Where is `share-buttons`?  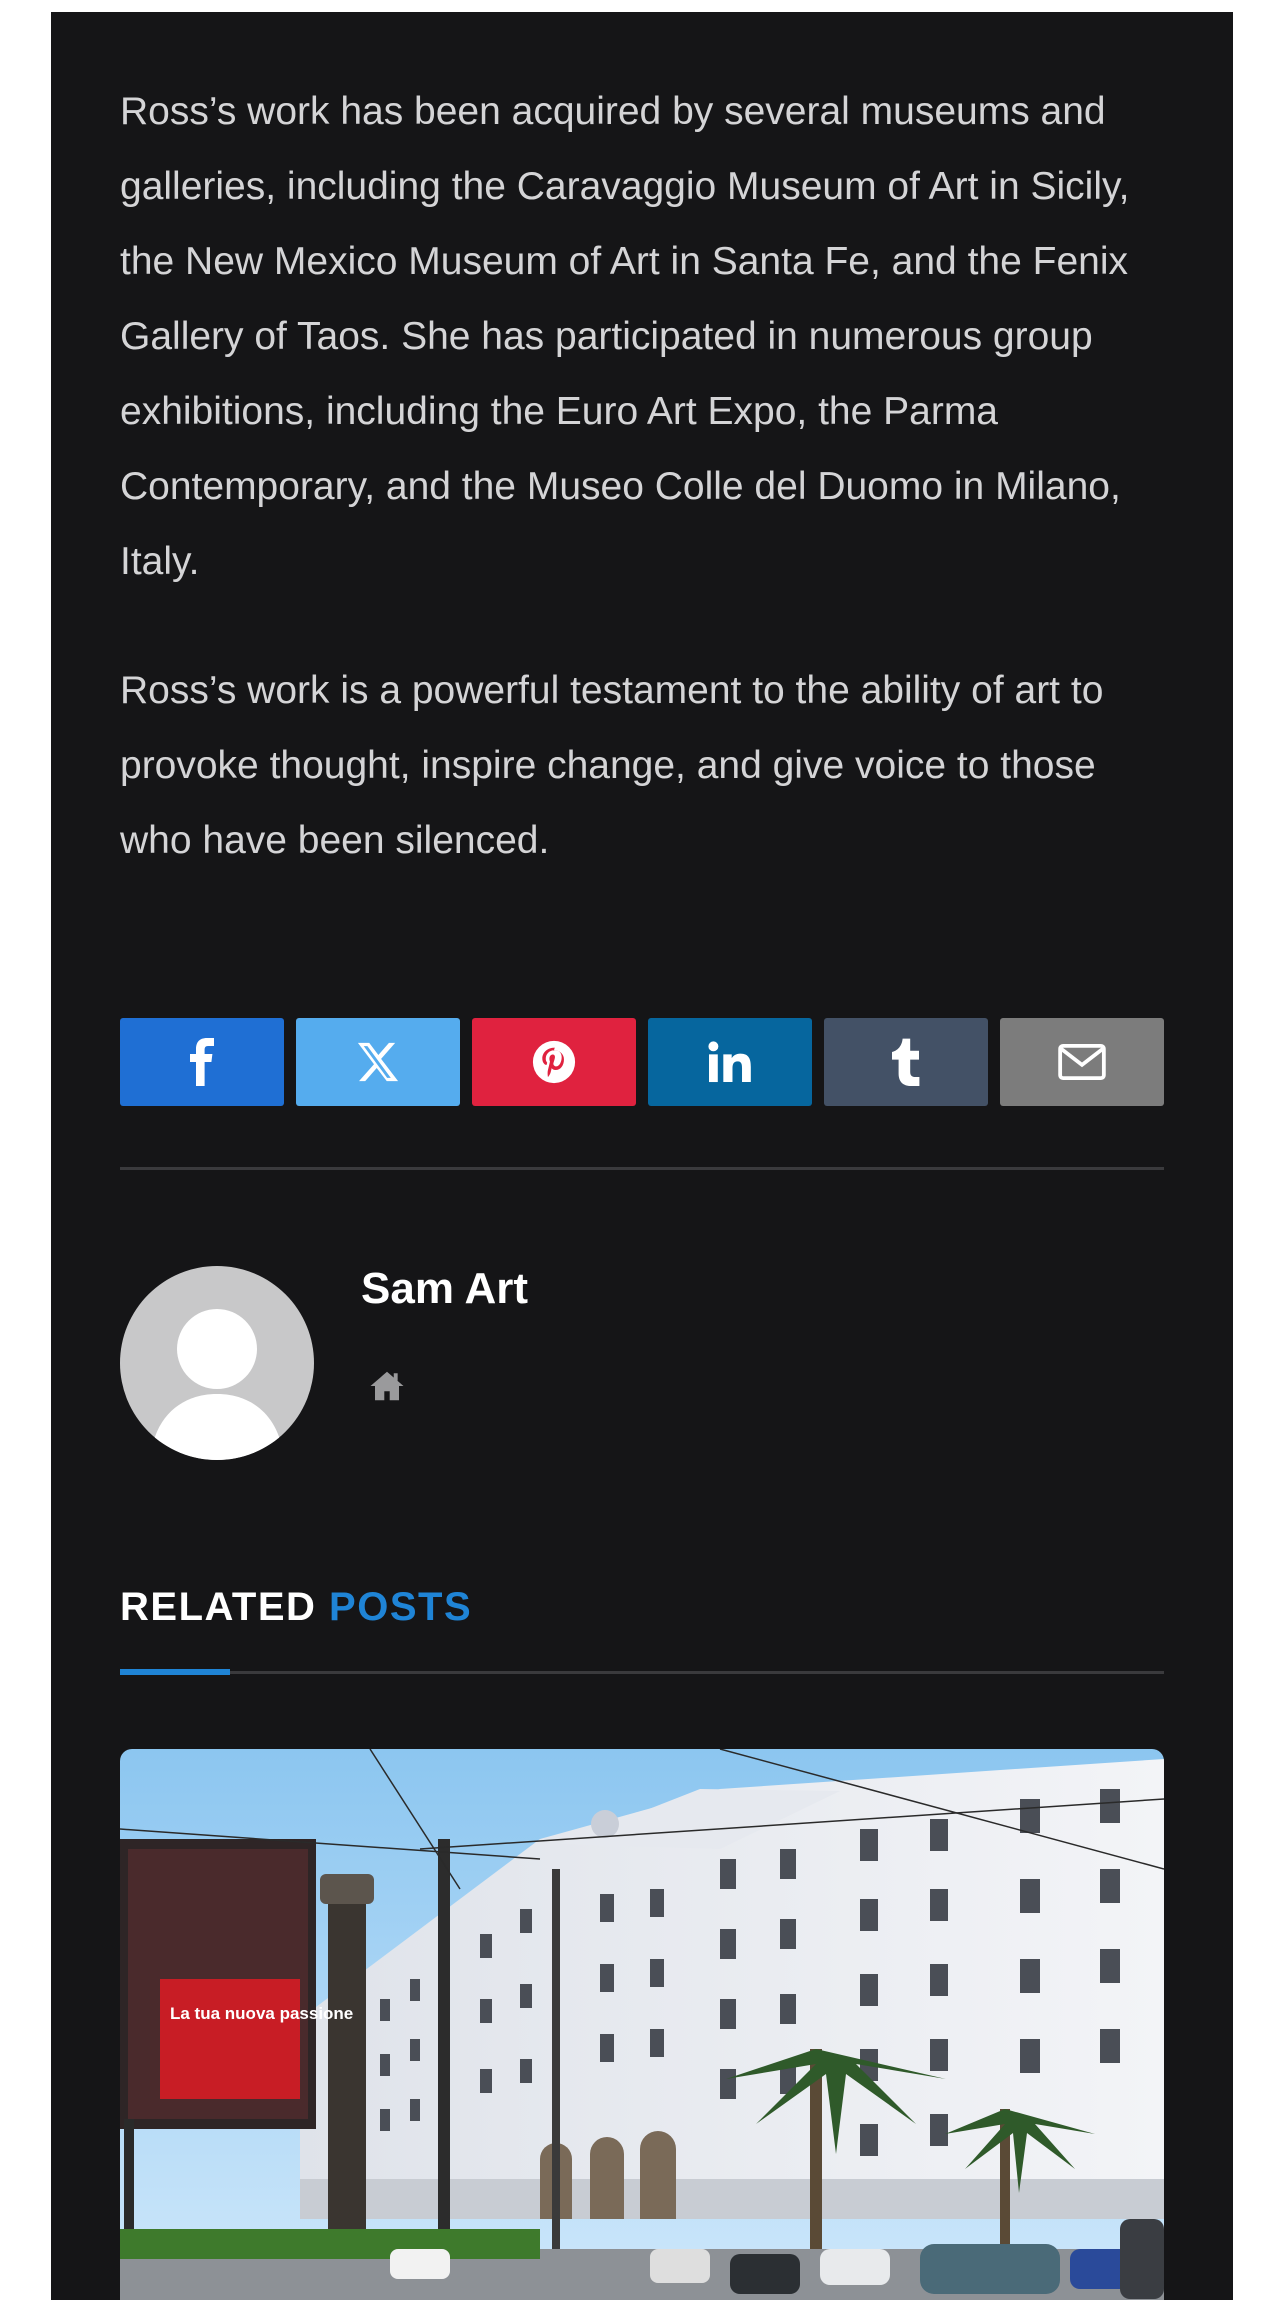 share-buttons is located at coordinates (642, 1062).